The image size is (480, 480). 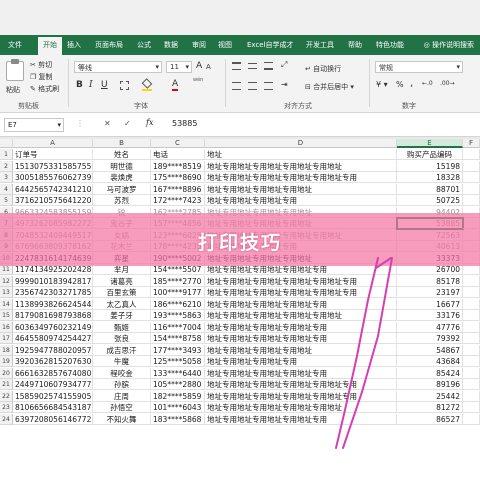 I want to click on fill-color-icon, so click(x=147, y=84).